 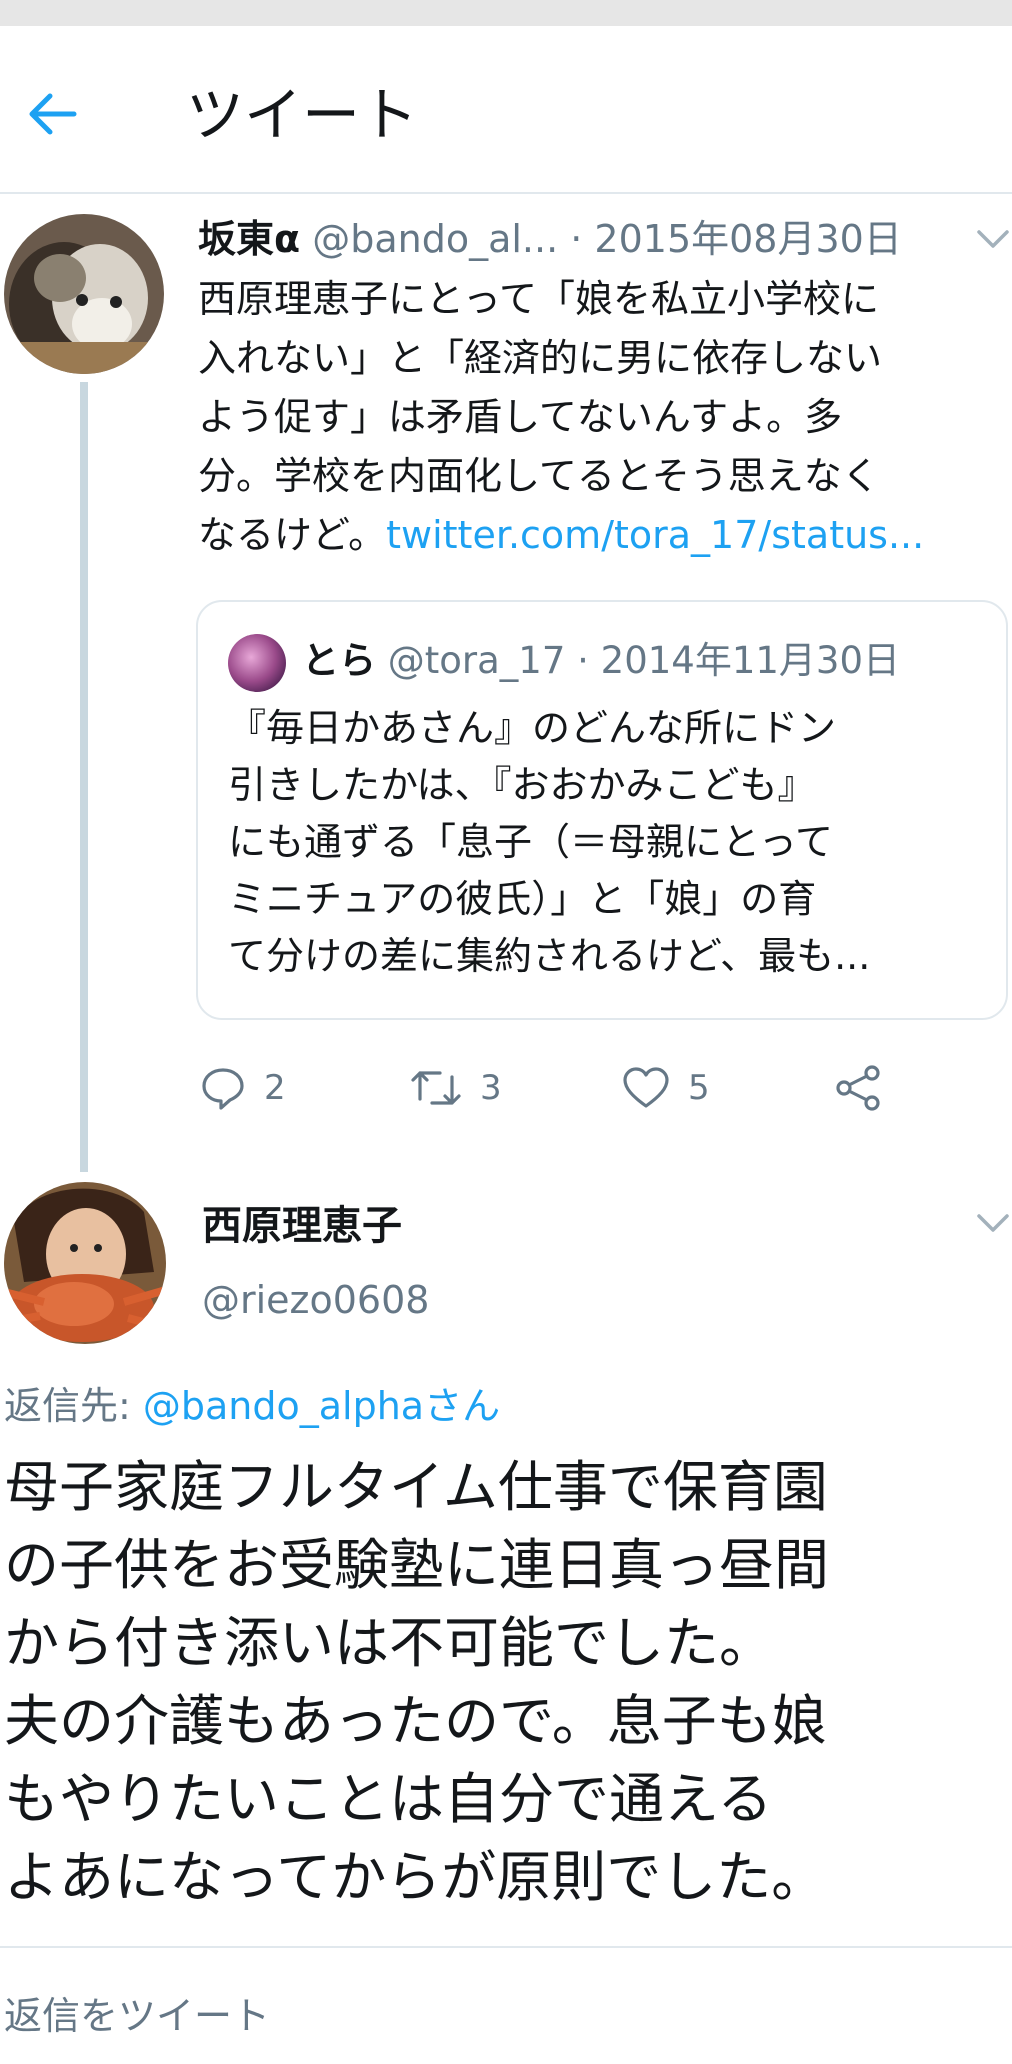 I want to click on reply-input: 返信をツイート, so click(x=137, y=2016).